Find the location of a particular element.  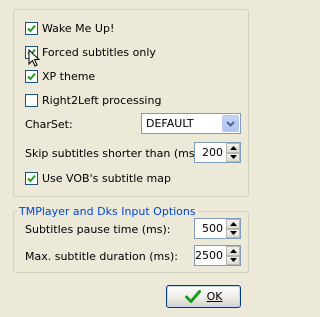

xp-theme-checkbox is located at coordinates (31, 76).